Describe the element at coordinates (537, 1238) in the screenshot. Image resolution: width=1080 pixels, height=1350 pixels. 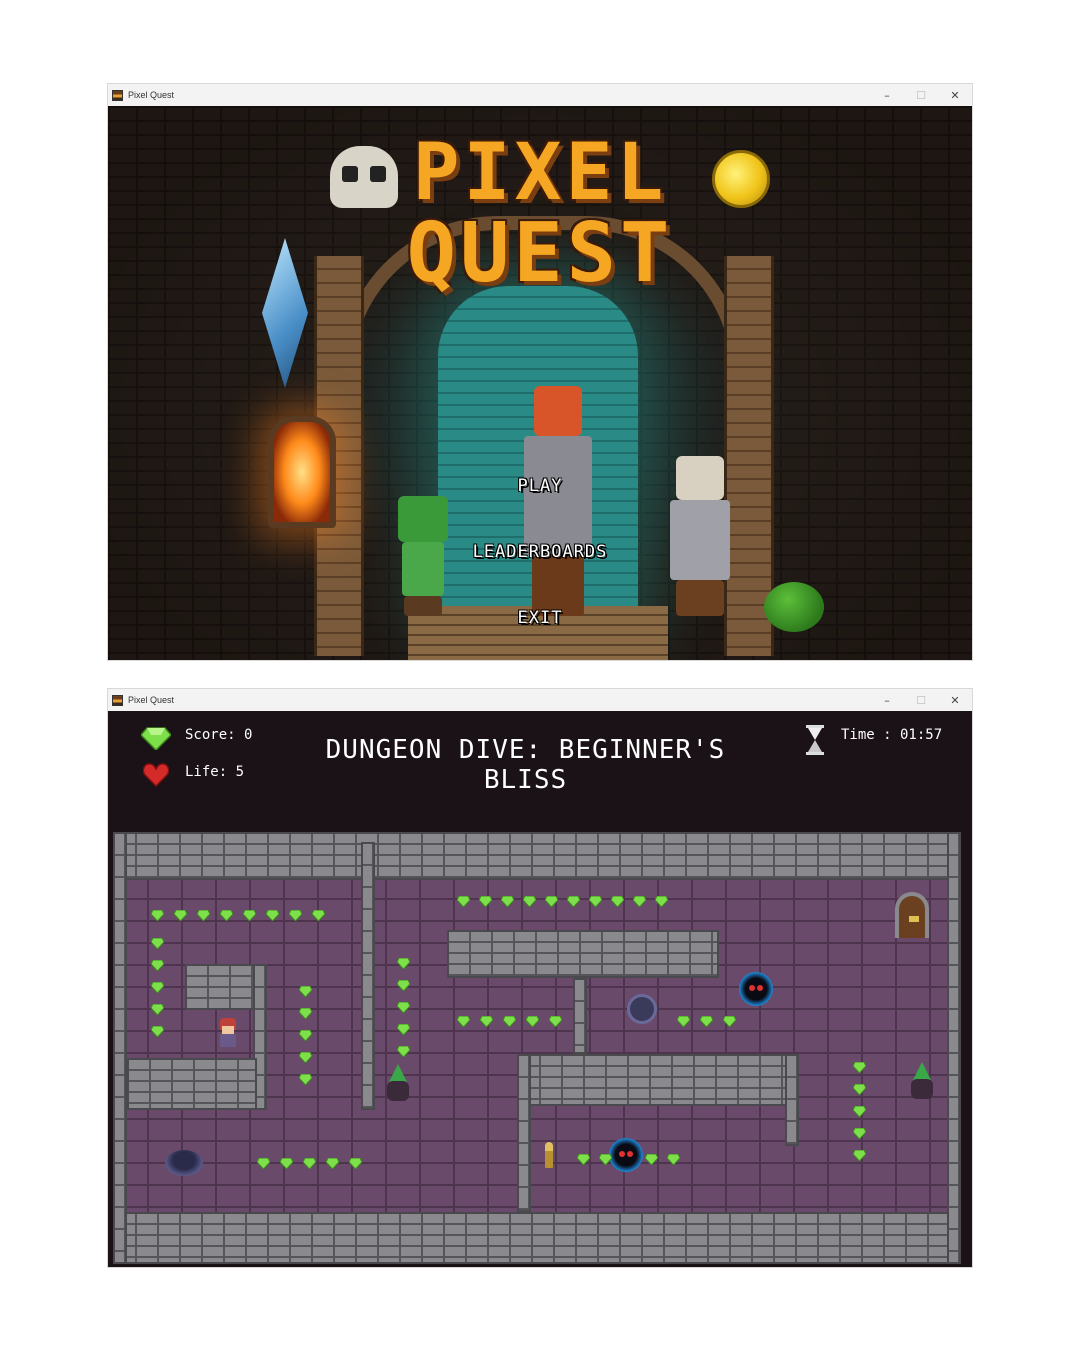
I see `wall-bottom` at that location.